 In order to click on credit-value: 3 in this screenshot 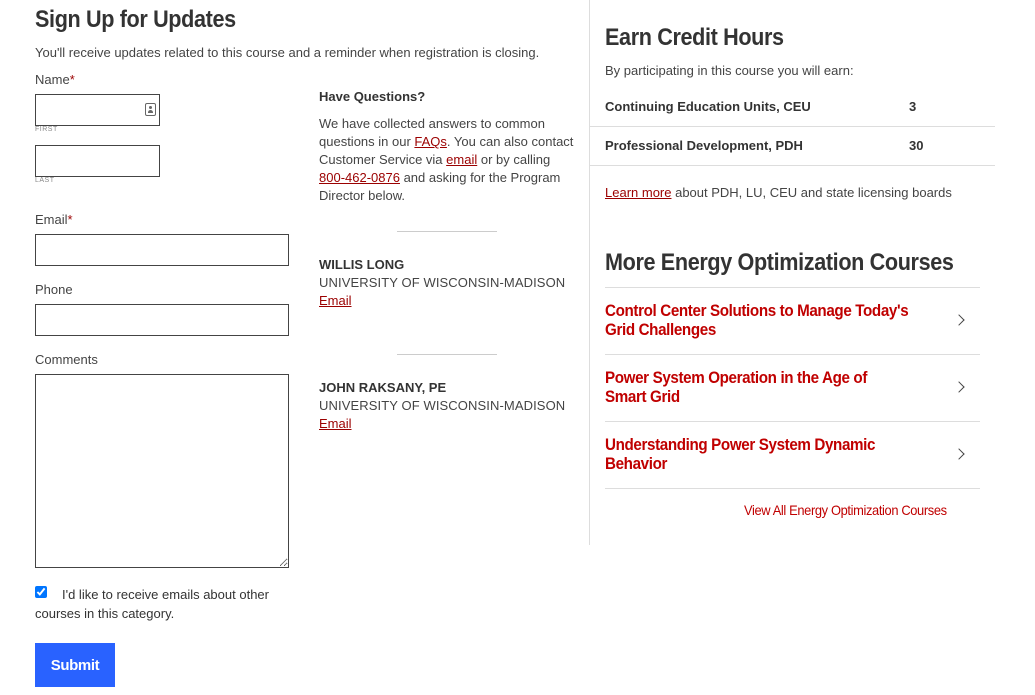, I will do `click(913, 106)`.